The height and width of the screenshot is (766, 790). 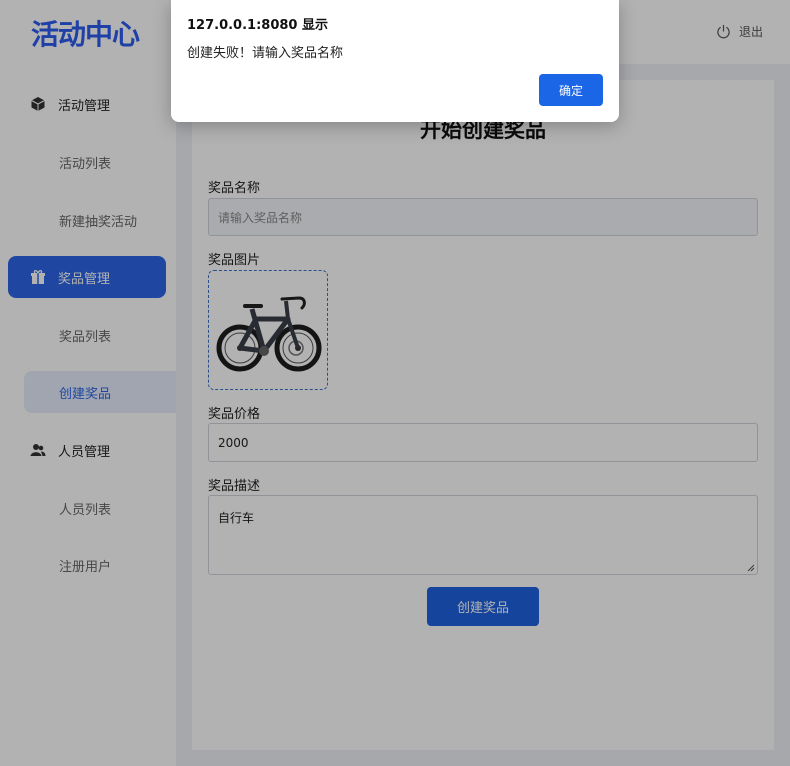 What do you see at coordinates (571, 90) in the screenshot?
I see `dialog-ok-button: 确定` at bounding box center [571, 90].